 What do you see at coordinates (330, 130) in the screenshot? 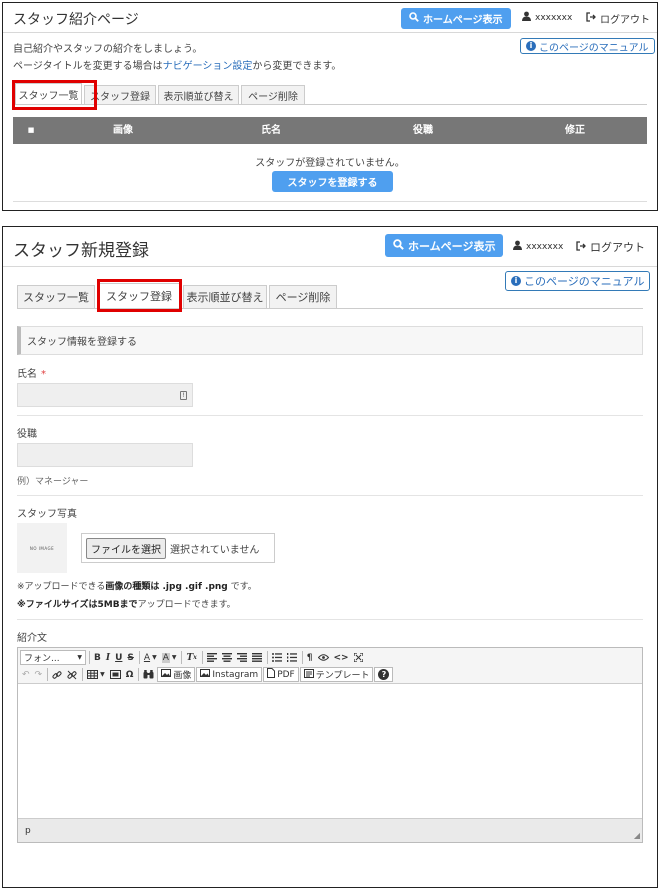
I see `staff-table-header: ■ 画像 氏名 役職 修正` at bounding box center [330, 130].